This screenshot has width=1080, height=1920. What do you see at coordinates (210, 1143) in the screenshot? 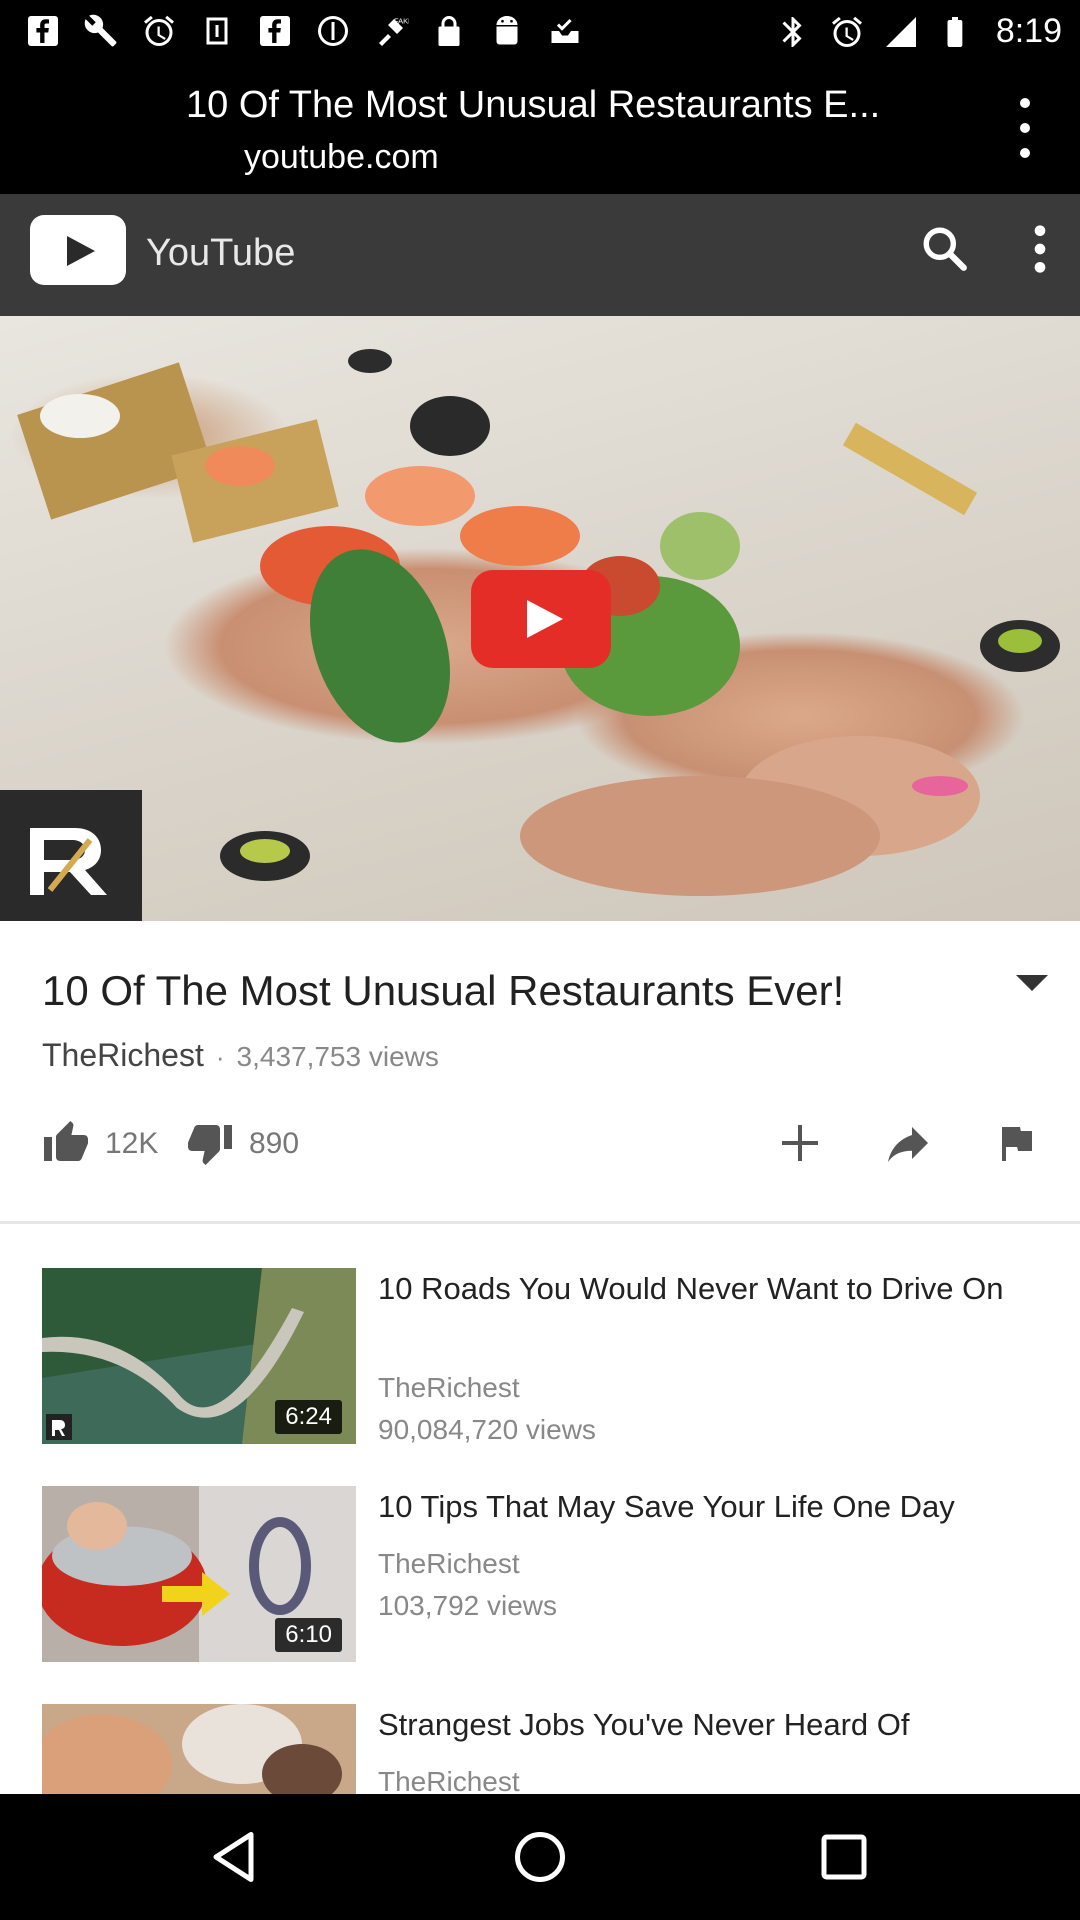
I see `dislike-icon` at bounding box center [210, 1143].